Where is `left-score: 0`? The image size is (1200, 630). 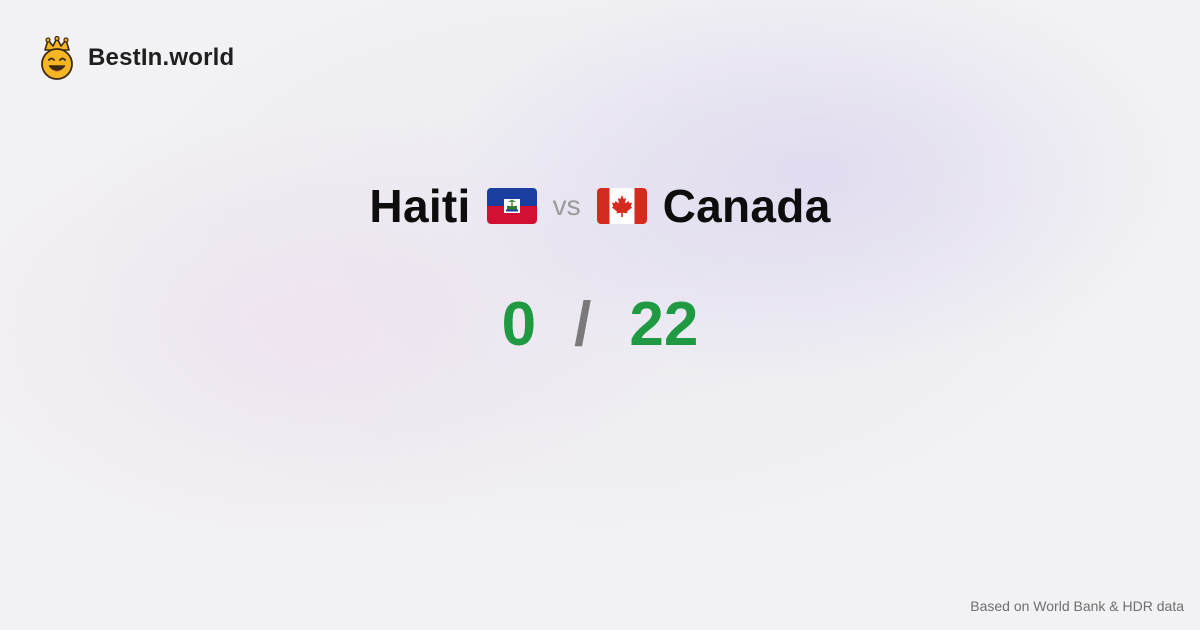 left-score: 0 is located at coordinates (519, 324).